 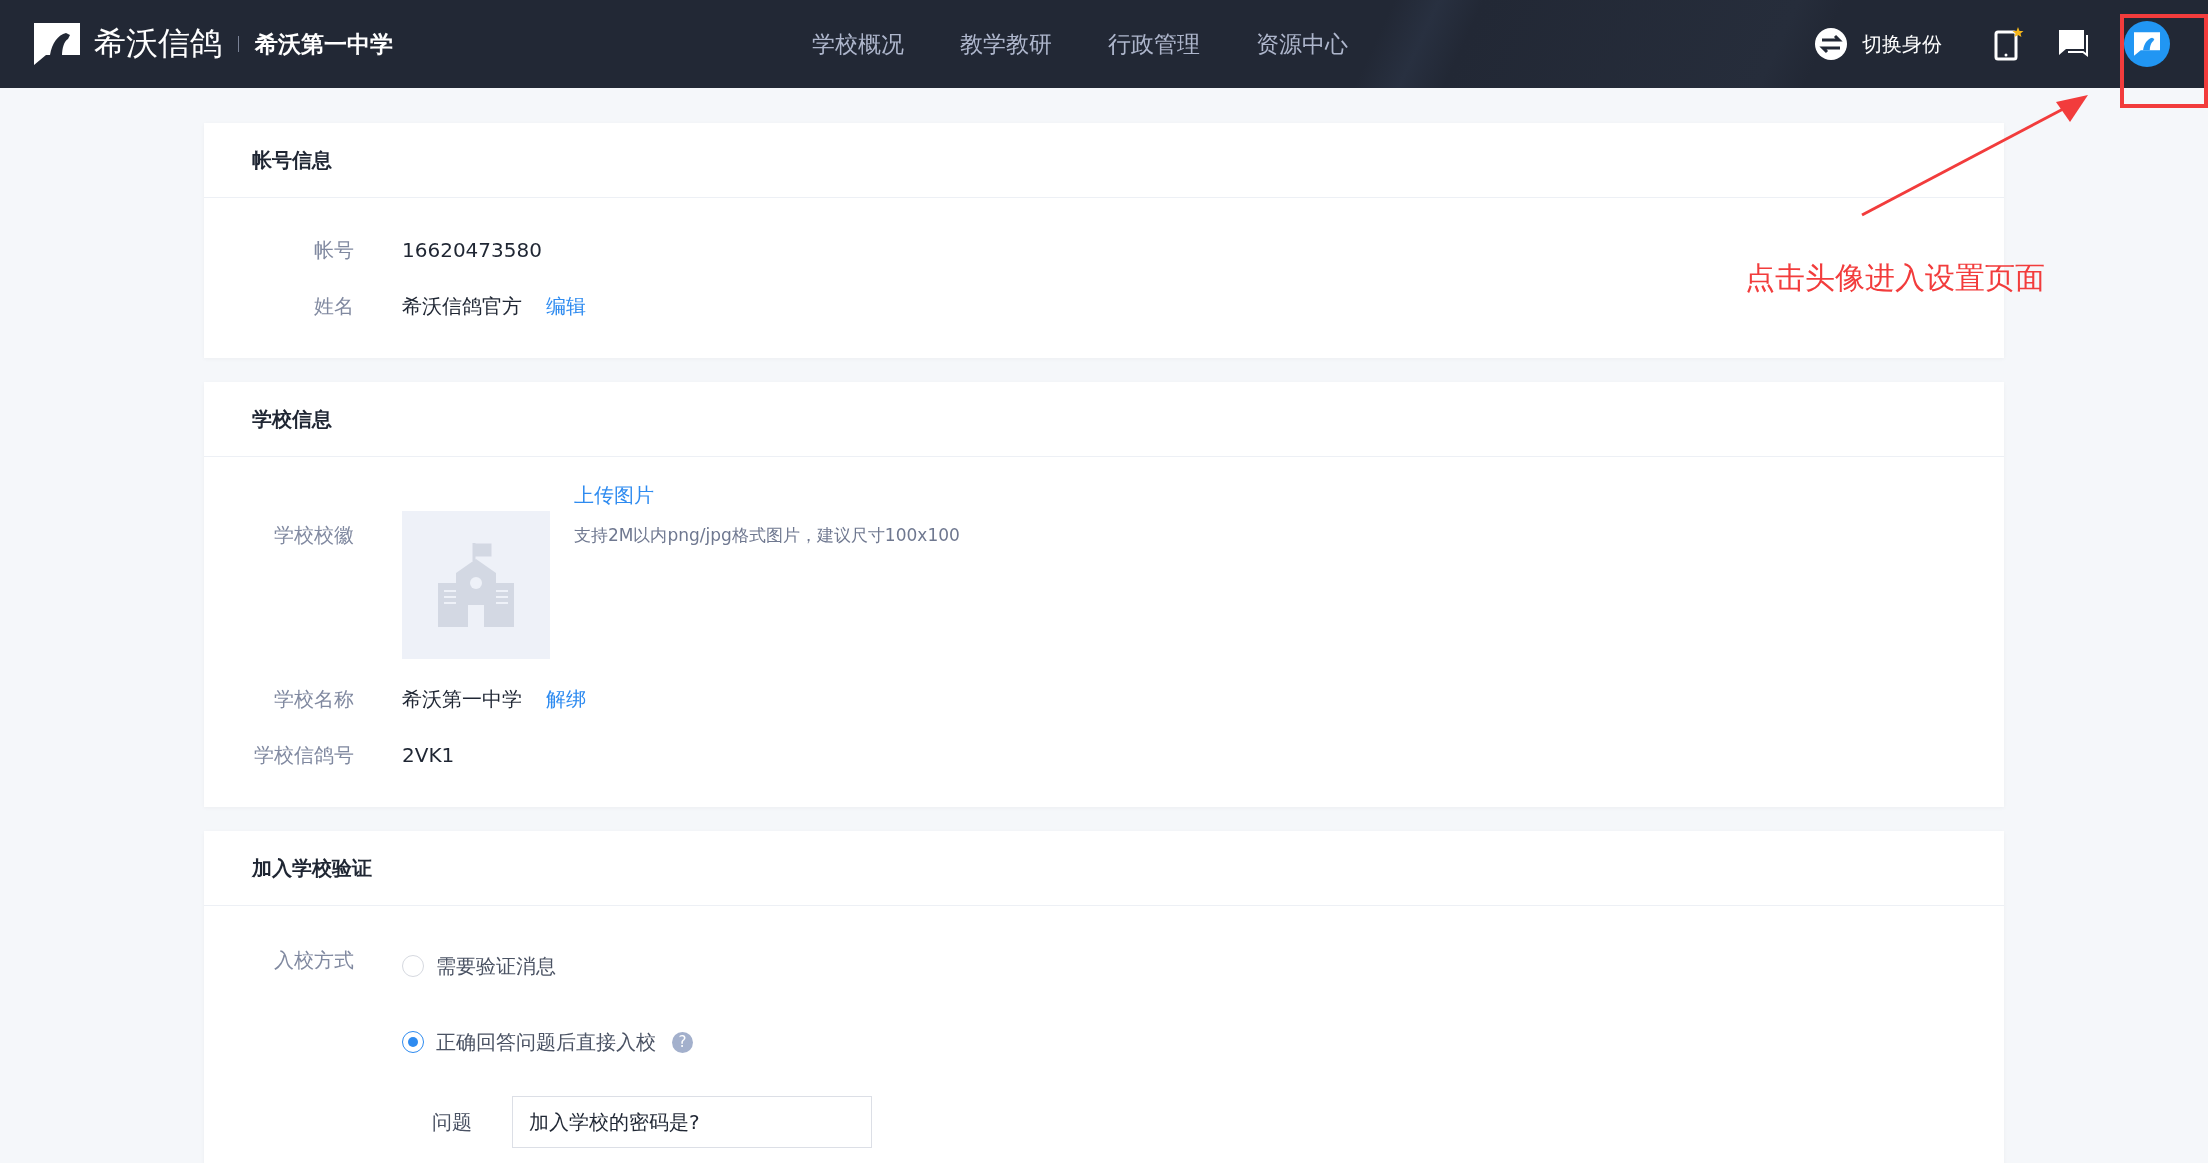 I want to click on school-name: 希沃第一中学, so click(x=324, y=44).